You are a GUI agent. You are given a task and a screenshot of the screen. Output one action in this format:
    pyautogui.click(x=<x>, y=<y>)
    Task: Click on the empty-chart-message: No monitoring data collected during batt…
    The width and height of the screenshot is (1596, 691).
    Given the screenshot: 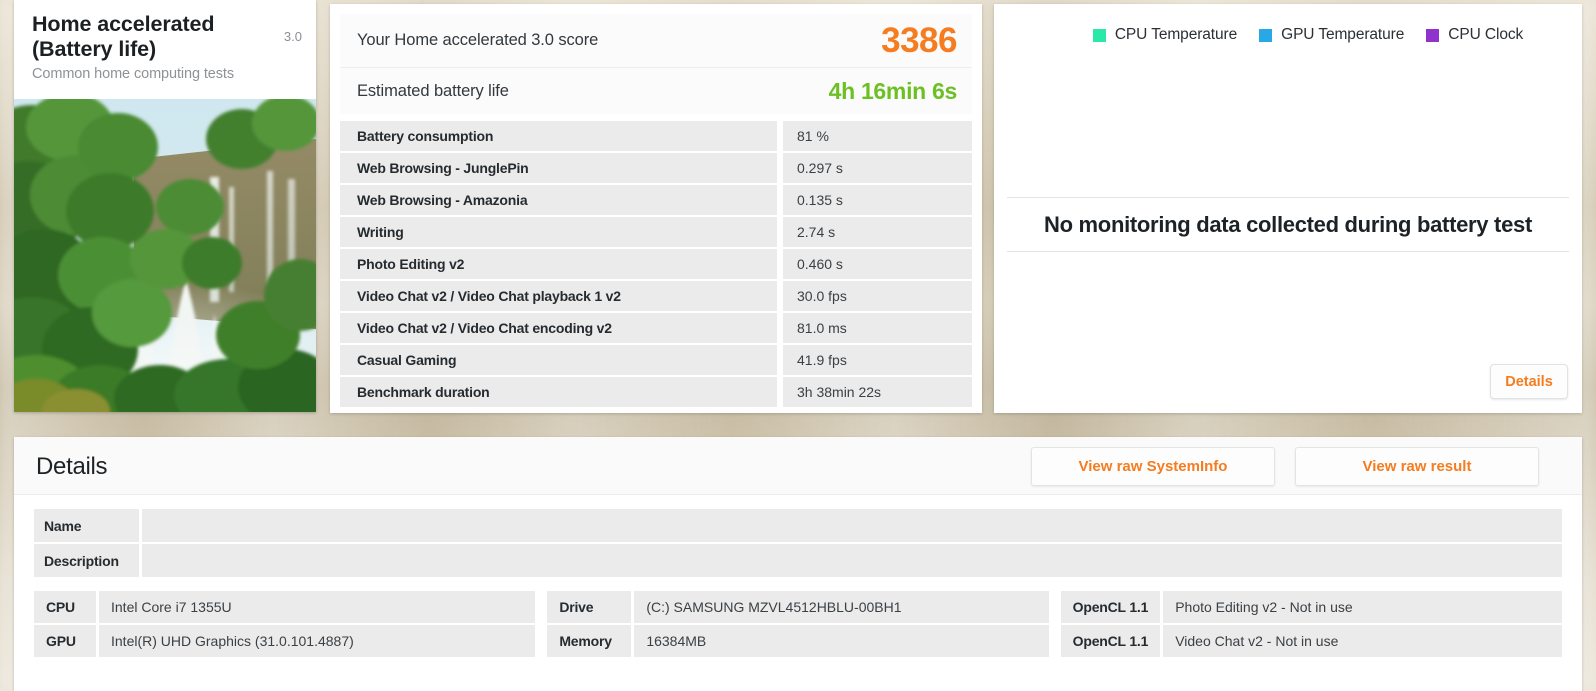 What is the action you would take?
    pyautogui.click(x=1288, y=224)
    